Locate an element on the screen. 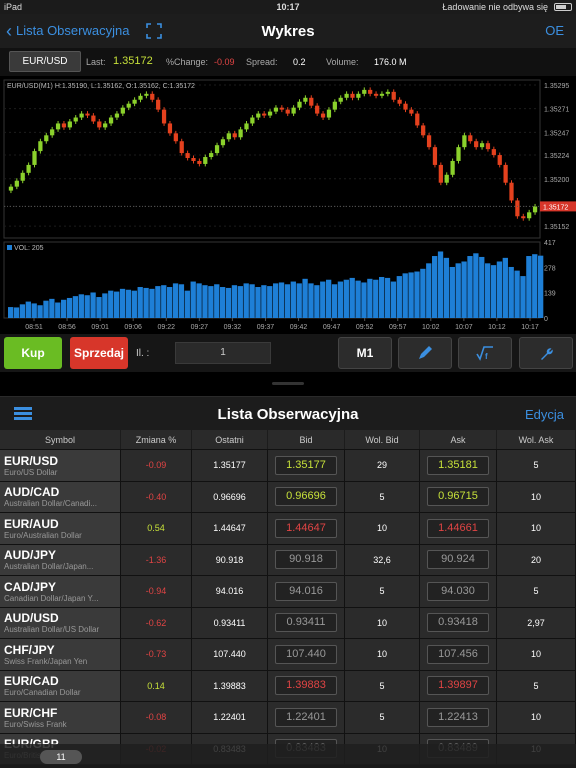  symbol-cell: EUR/CHF Euro/Swiss Frank is located at coordinates (60, 717).